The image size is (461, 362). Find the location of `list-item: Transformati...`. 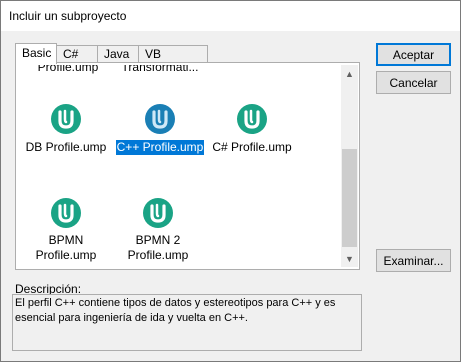

list-item: Transformati... is located at coordinates (160, 70).